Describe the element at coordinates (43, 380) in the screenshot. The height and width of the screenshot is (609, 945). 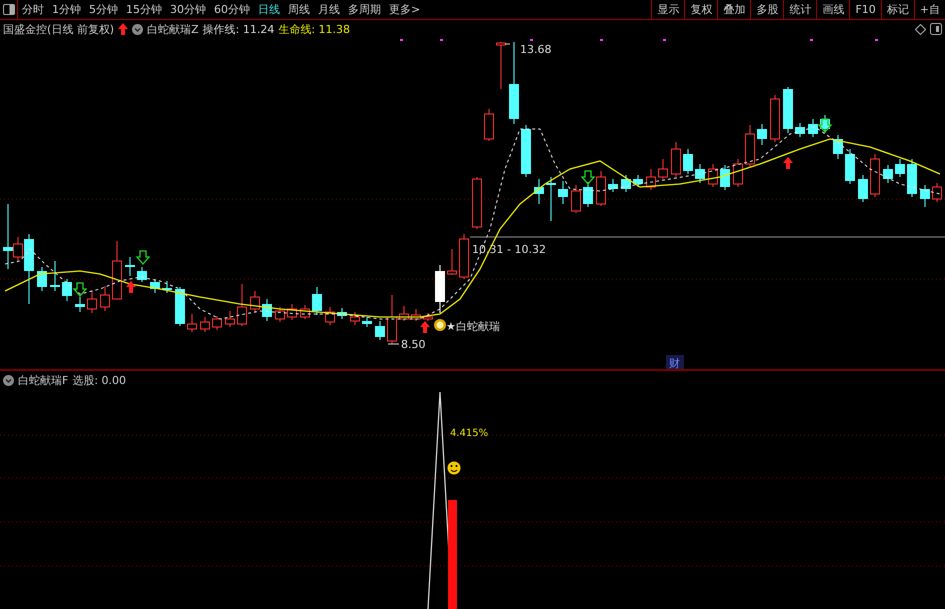
I see `indicator-name: 白蛇献瑞F` at that location.